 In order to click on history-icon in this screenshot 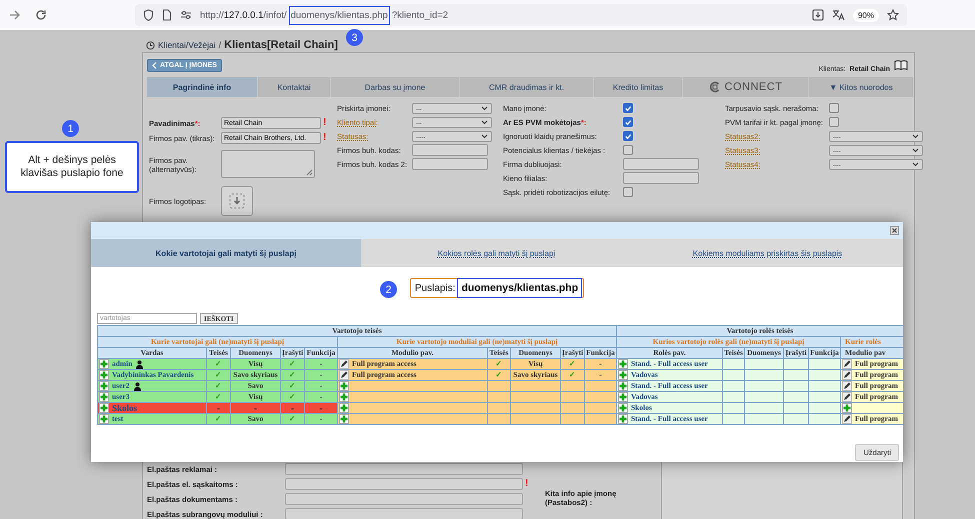, I will do `click(150, 45)`.